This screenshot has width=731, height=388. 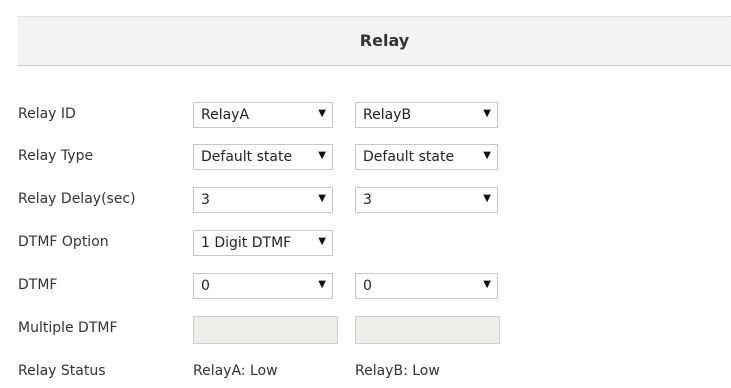 I want to click on row-relay-status: Relay Status RelayA: Low RelayB: Low, so click(x=374, y=372).